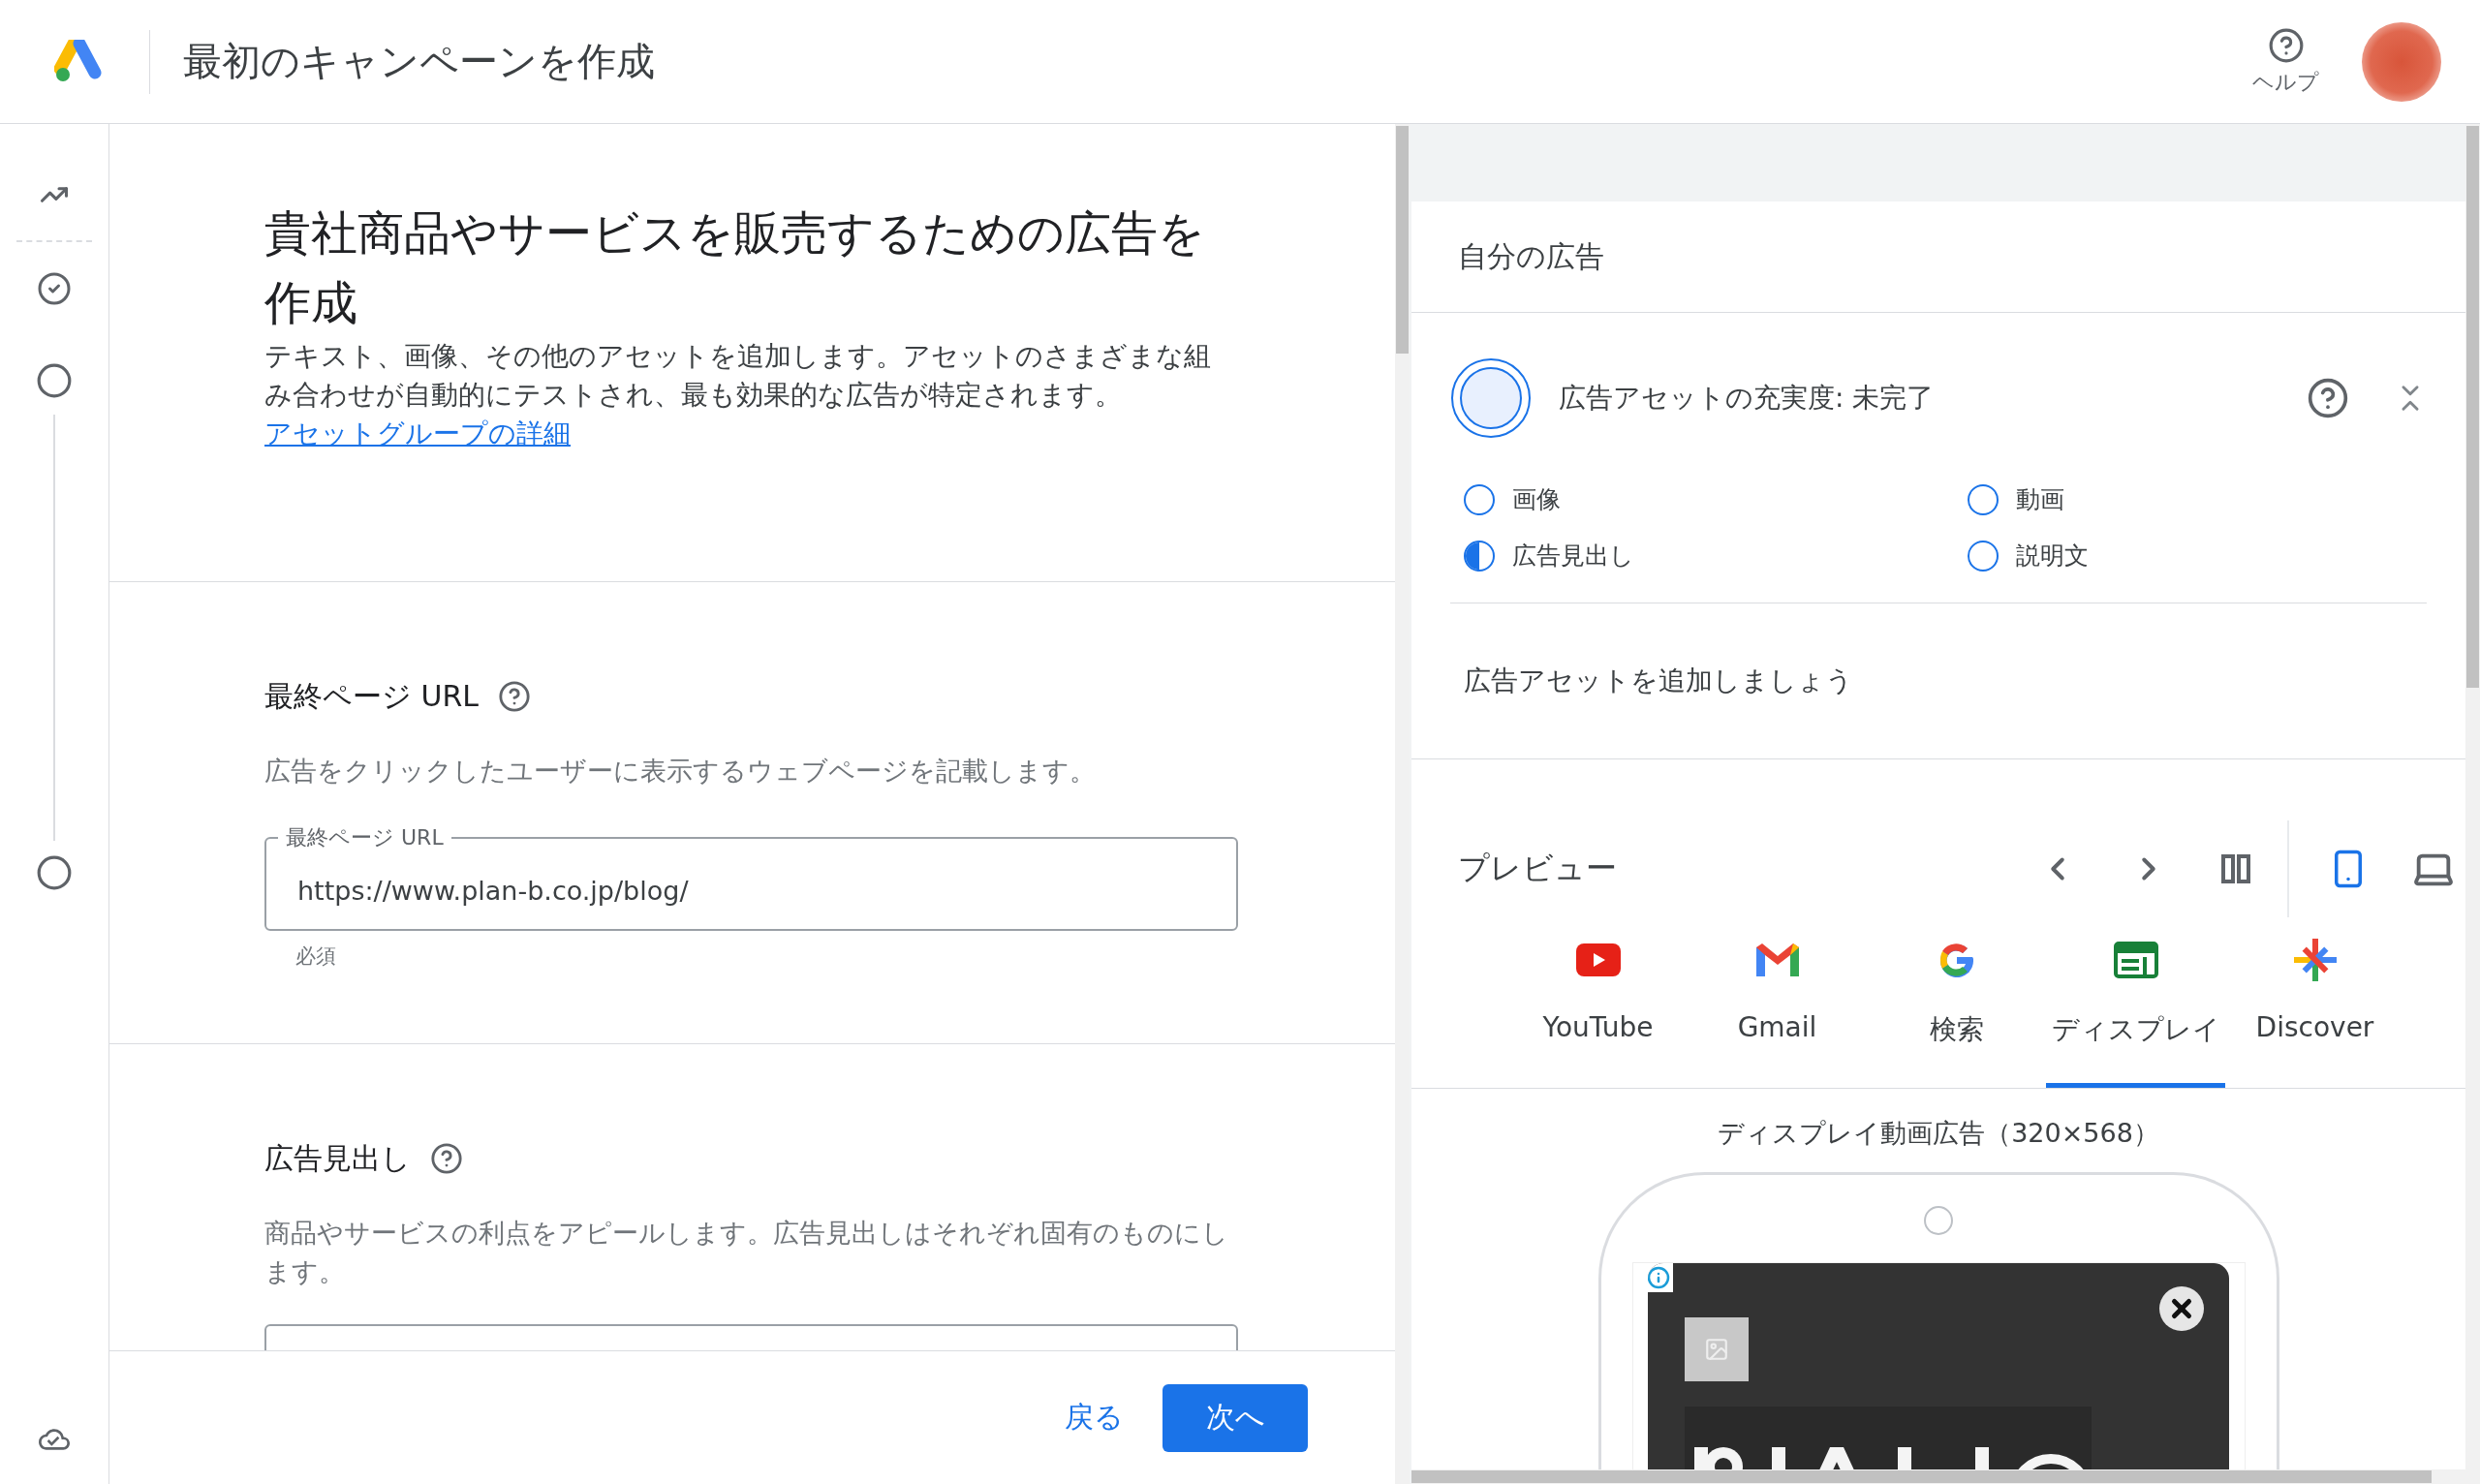  I want to click on preview-tab: ディスプレイ, so click(2135, 1006).